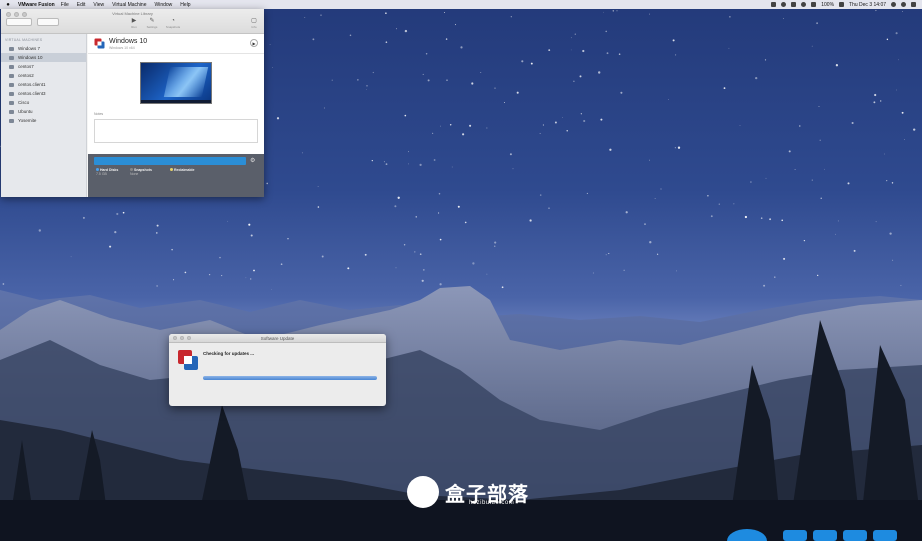  Describe the element at coordinates (903, 4) in the screenshot. I see `spotlight-icon` at that location.